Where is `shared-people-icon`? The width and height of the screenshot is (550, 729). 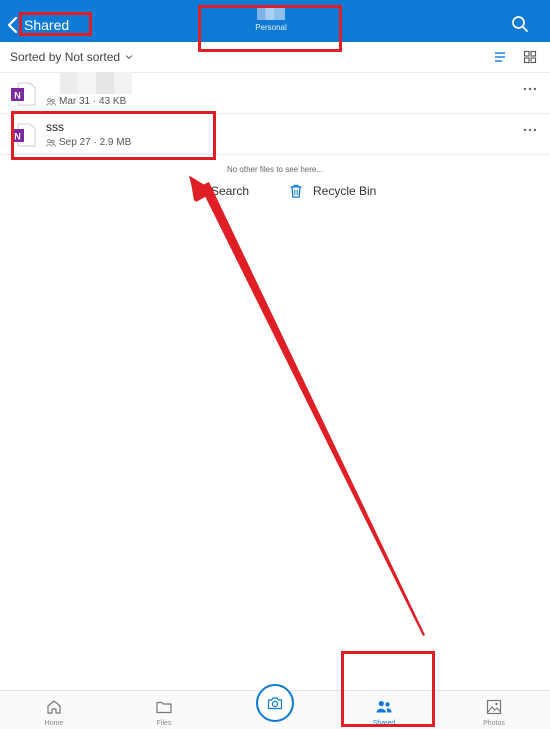
shared-people-icon is located at coordinates (51, 101).